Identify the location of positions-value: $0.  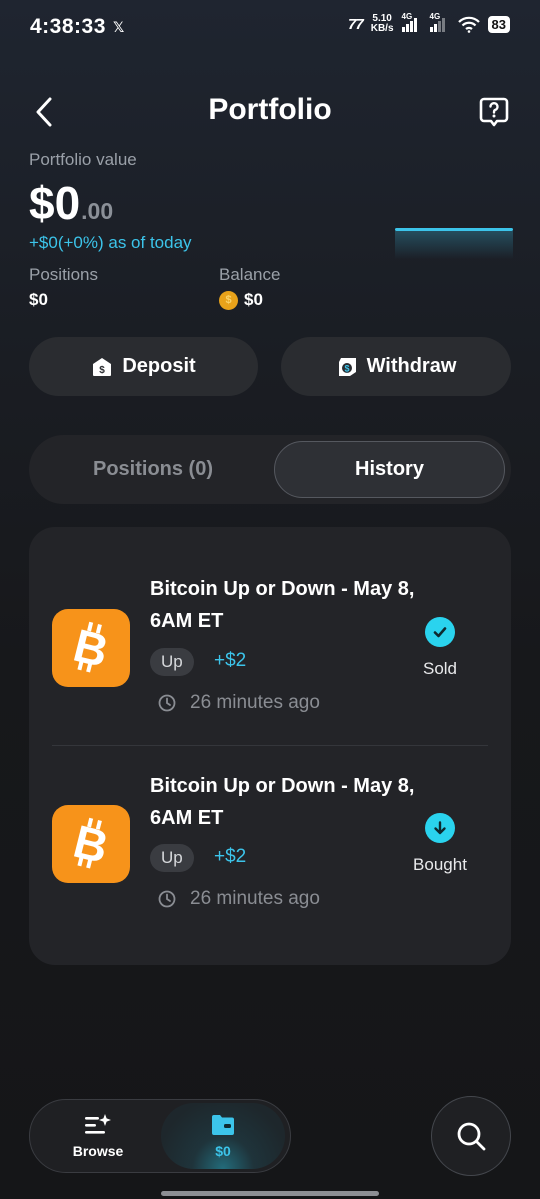
(38, 300).